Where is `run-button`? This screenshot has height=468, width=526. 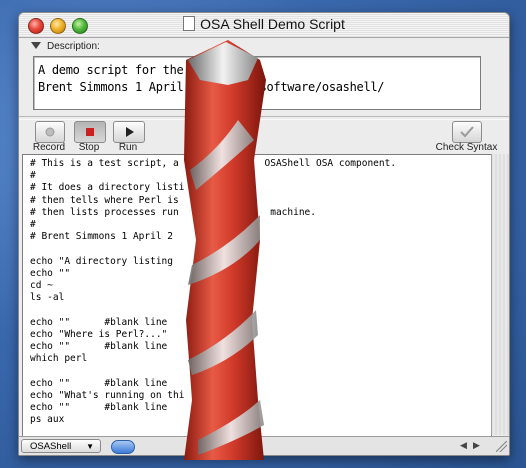
run-button is located at coordinates (129, 132).